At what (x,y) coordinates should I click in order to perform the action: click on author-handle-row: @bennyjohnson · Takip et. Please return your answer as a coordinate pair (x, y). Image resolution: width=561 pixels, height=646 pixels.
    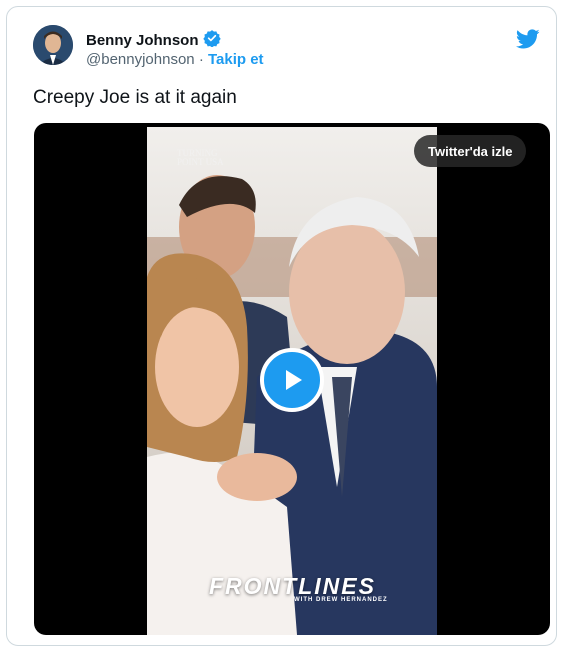
    Looking at the image, I should click on (175, 59).